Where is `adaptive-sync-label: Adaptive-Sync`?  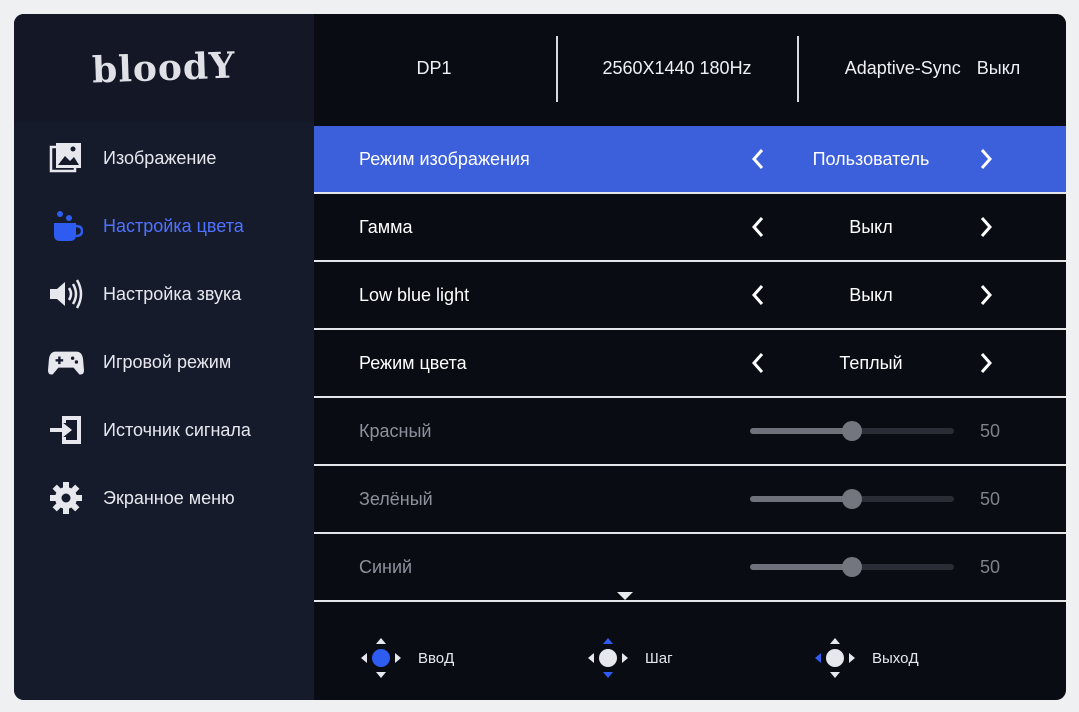
adaptive-sync-label: Adaptive-Sync is located at coordinates (902, 67).